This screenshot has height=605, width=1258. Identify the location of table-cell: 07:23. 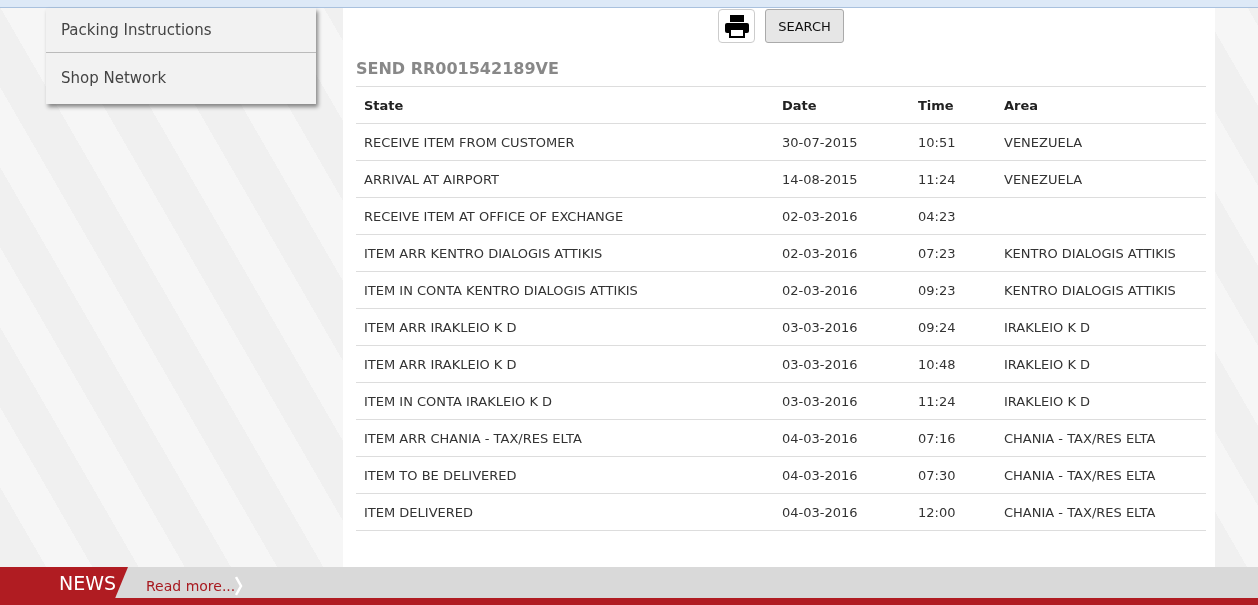
(953, 253).